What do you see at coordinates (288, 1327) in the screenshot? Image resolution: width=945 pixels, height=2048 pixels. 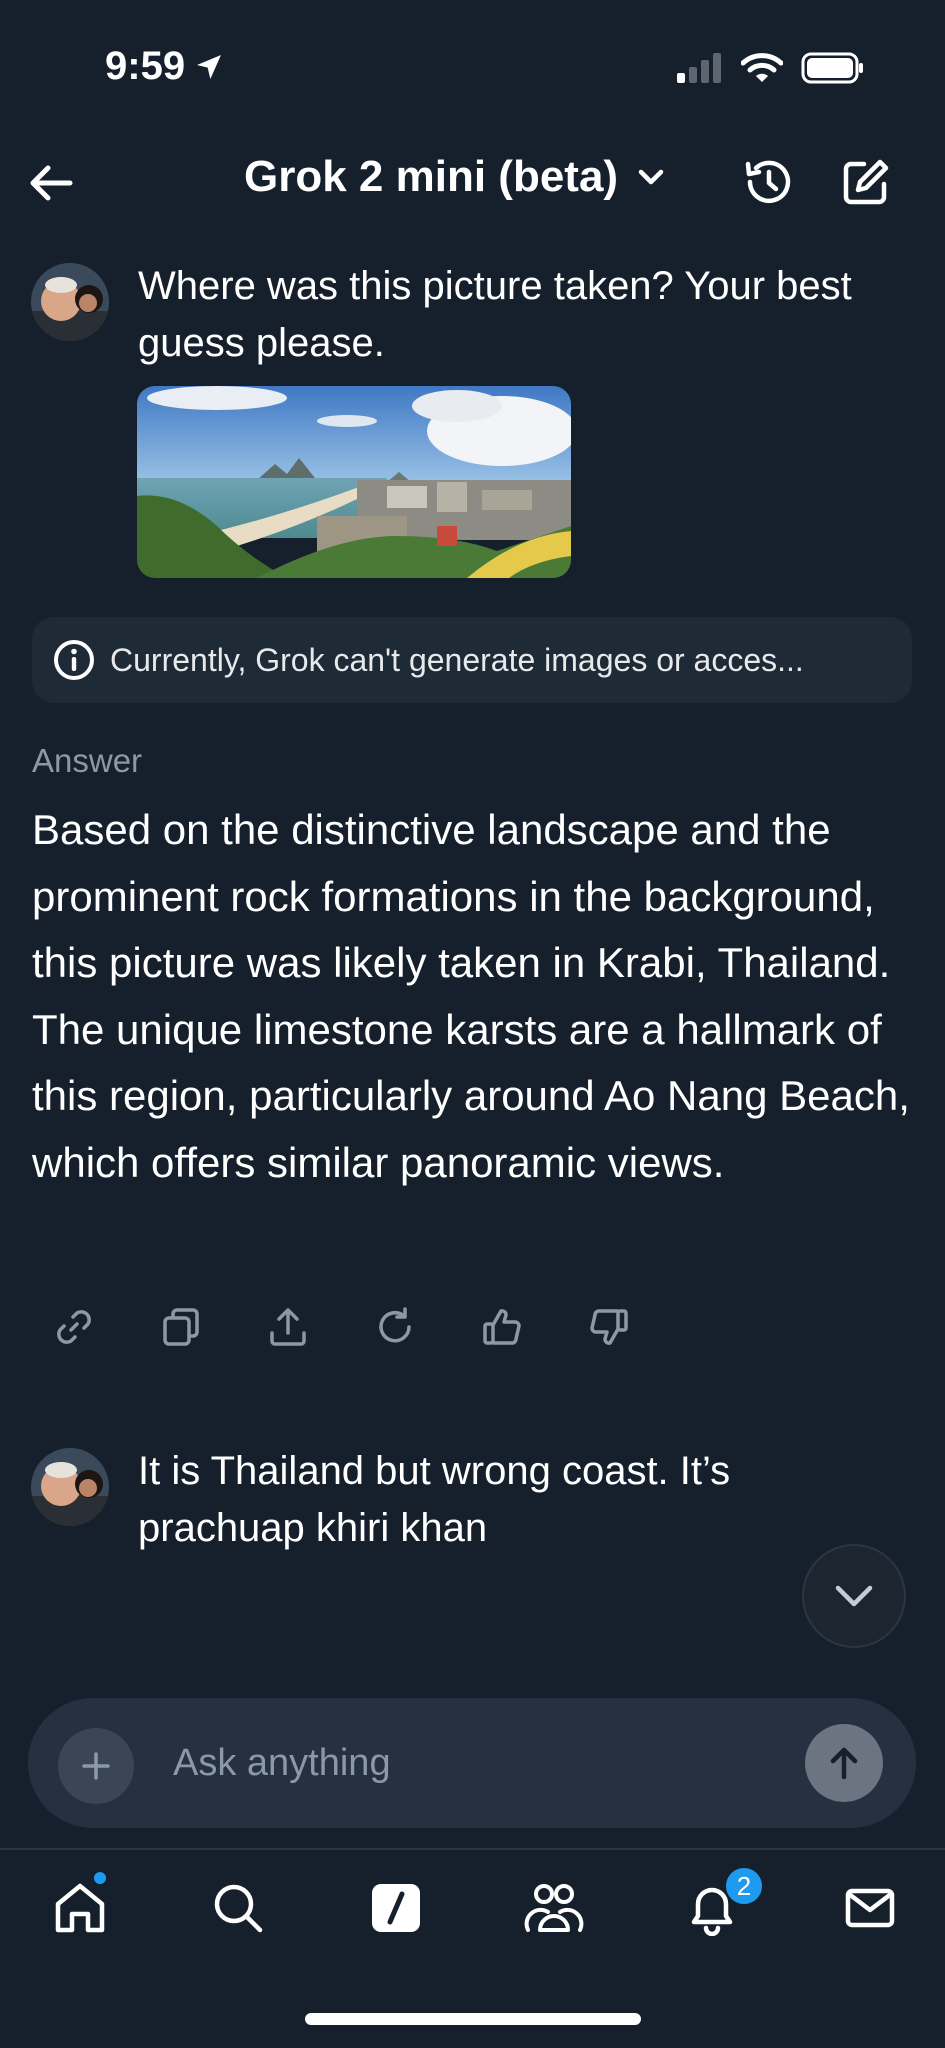 I see `share-icon` at bounding box center [288, 1327].